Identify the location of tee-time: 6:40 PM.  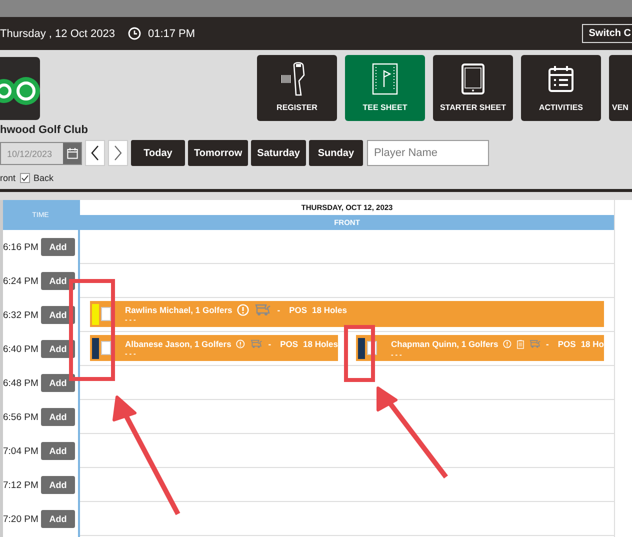
(20, 349).